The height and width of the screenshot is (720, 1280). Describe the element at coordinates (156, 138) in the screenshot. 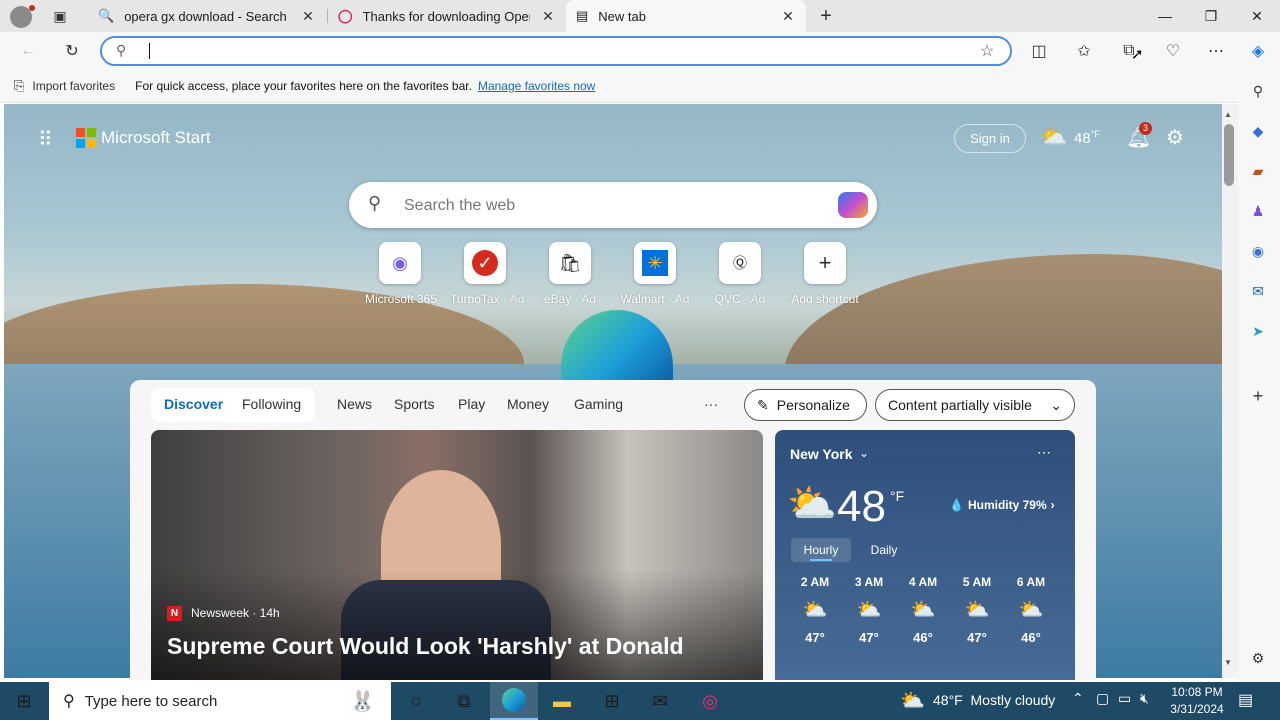

I see `brand-title: Microsoft Start` at that location.